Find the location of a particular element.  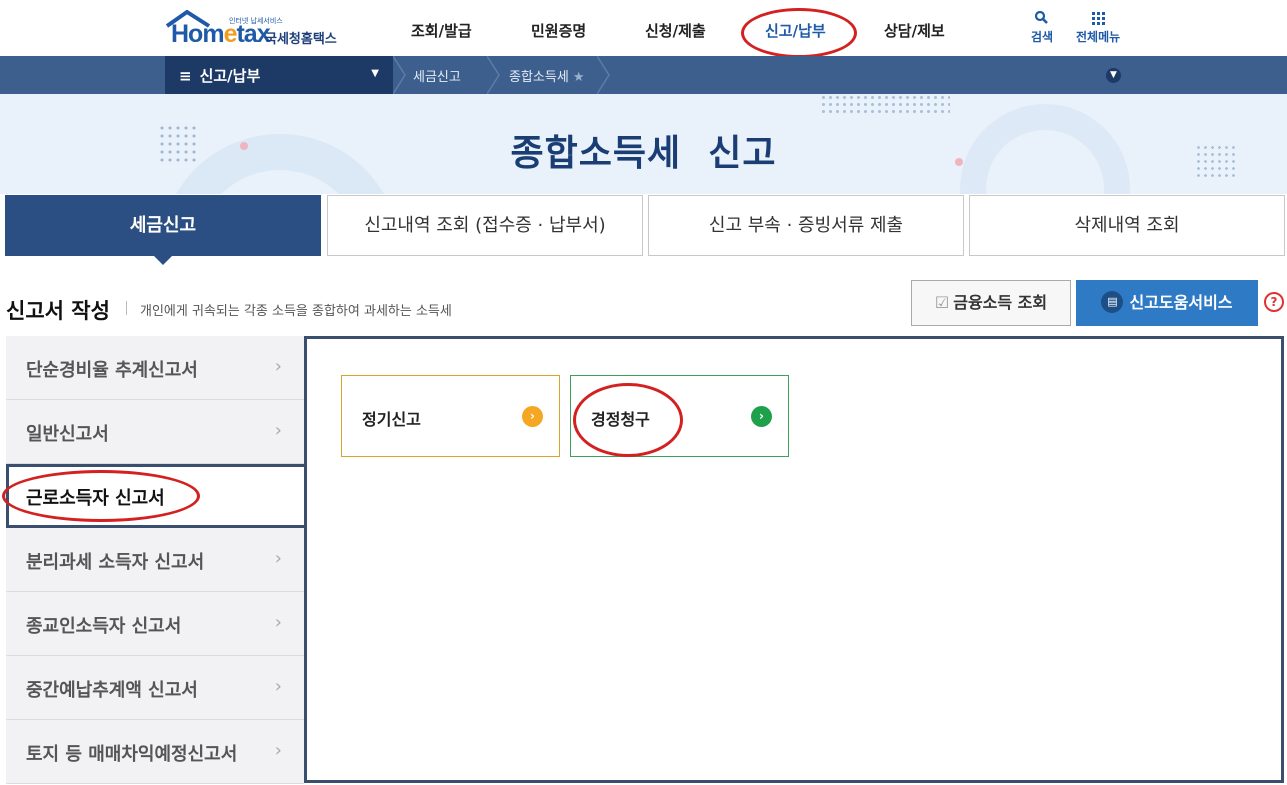

left-menu-item: 일반신고서 › is located at coordinates (155, 432).